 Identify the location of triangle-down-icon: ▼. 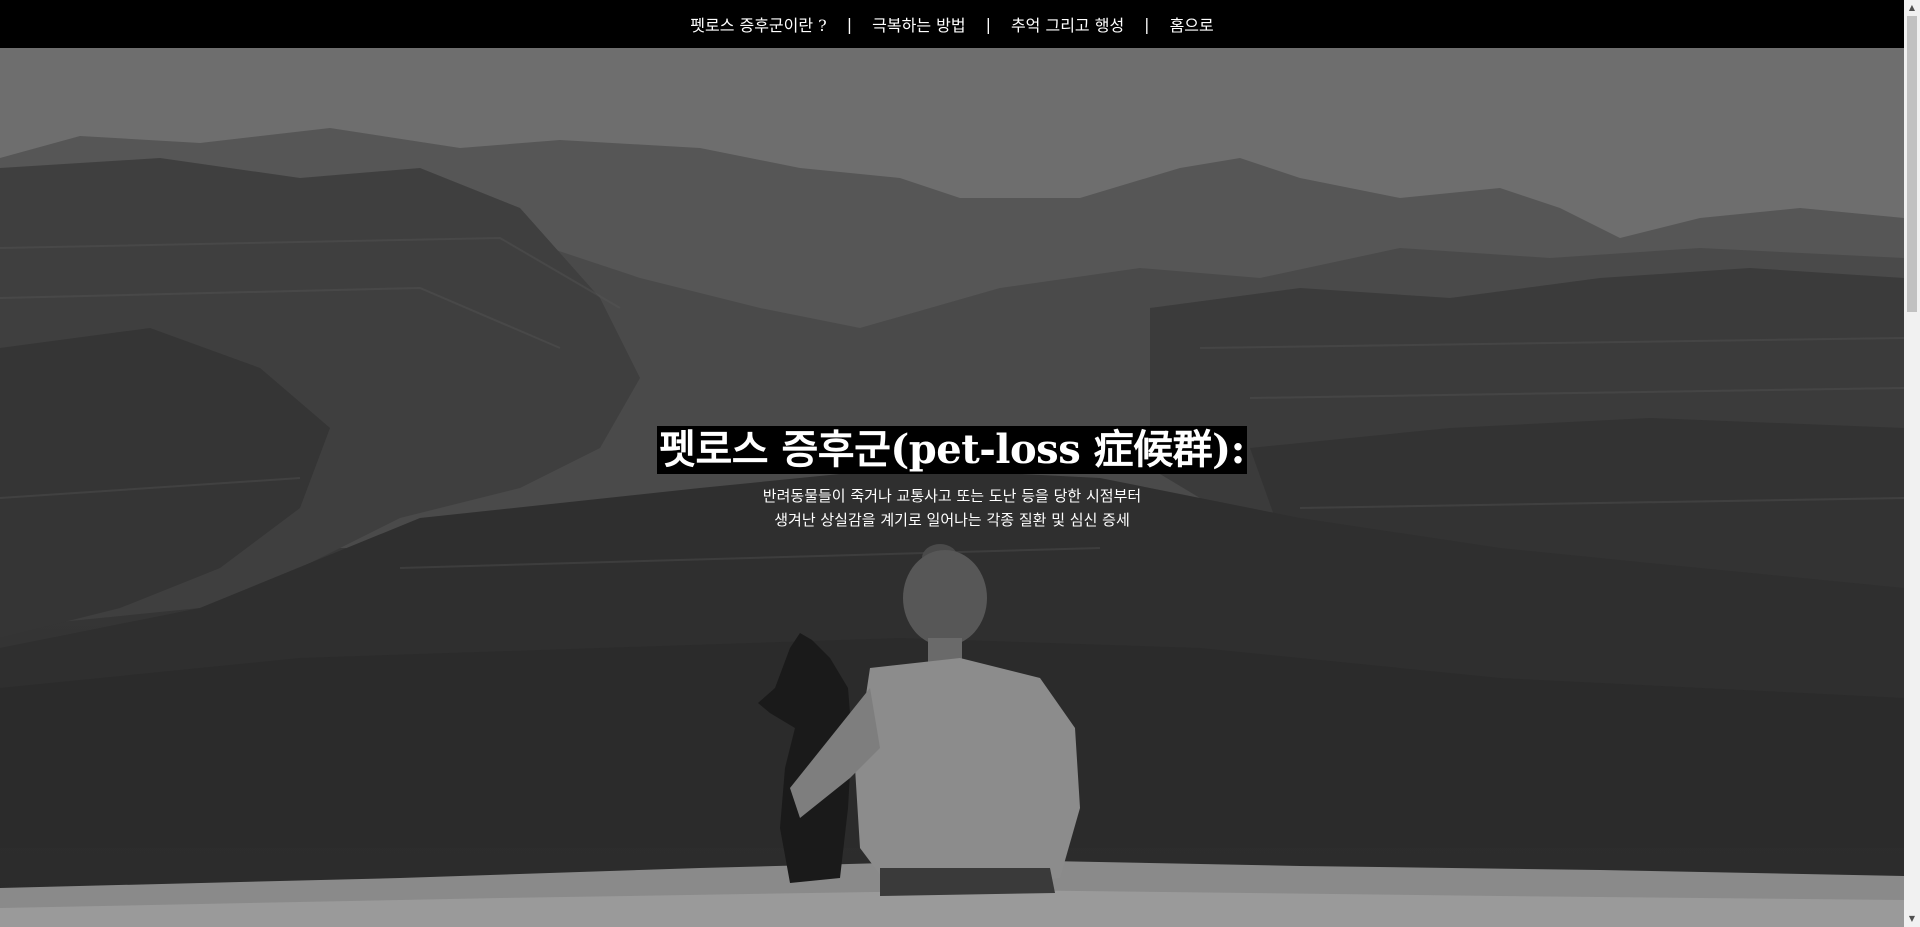
(1912, 919).